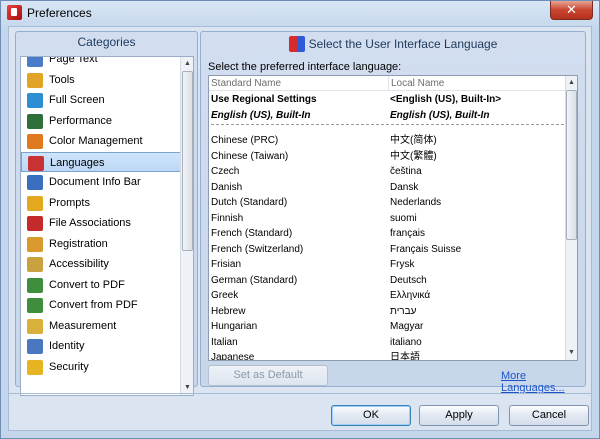 The height and width of the screenshot is (439, 600). Describe the element at coordinates (78, 243) in the screenshot. I see `category-label: Registration` at that location.